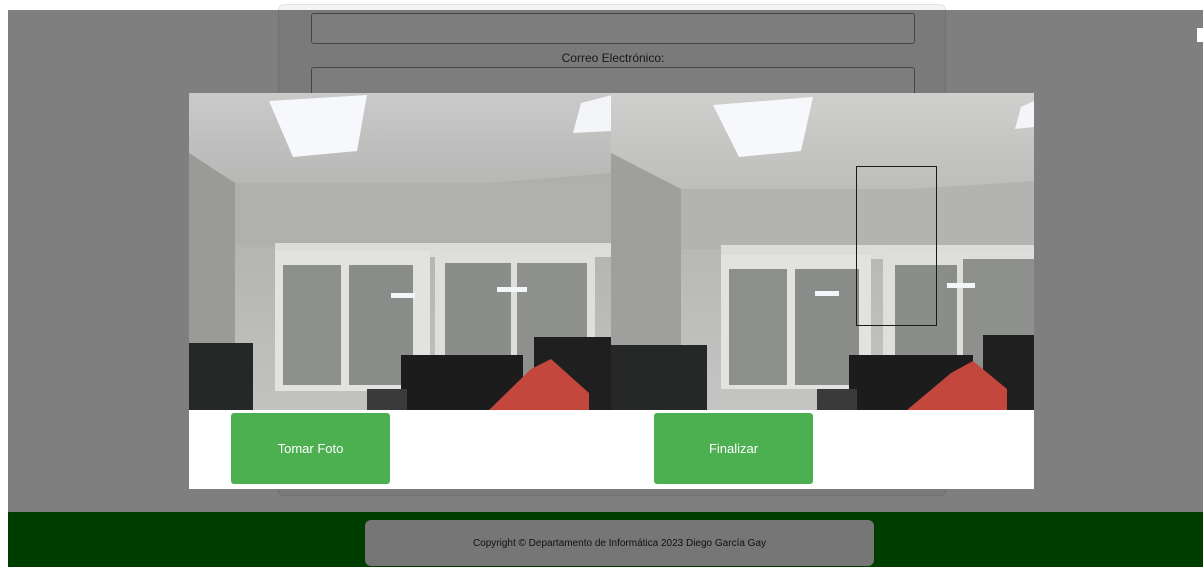 Image resolution: width=1203 pixels, height=567 pixels. What do you see at coordinates (1200, 35) in the screenshot?
I see `scrollbar-edge` at bounding box center [1200, 35].